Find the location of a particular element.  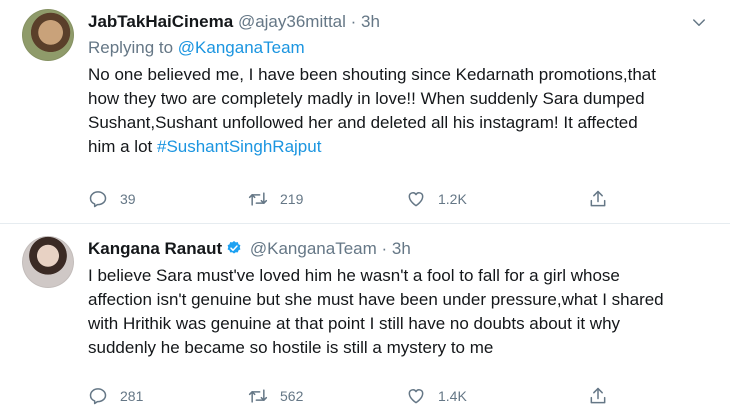

retweet-button: 562 is located at coordinates (275, 396).